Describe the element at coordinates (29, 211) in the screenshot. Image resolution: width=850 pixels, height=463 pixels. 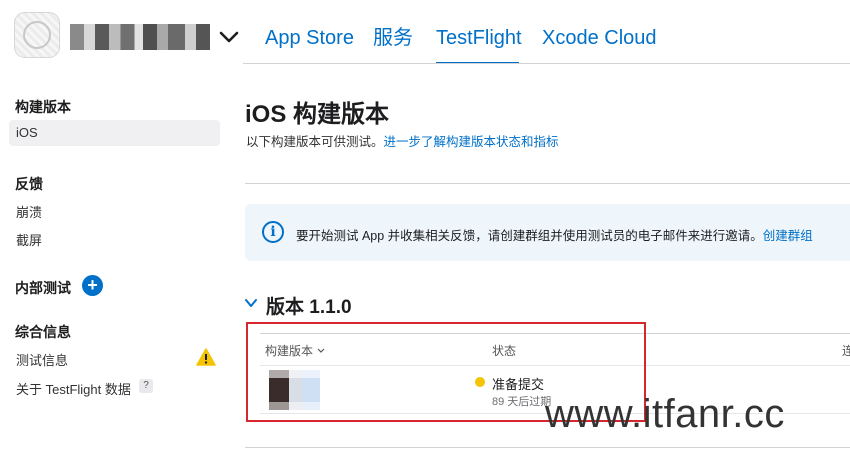
I see `sidebar-item-crashes: 崩溃` at that location.